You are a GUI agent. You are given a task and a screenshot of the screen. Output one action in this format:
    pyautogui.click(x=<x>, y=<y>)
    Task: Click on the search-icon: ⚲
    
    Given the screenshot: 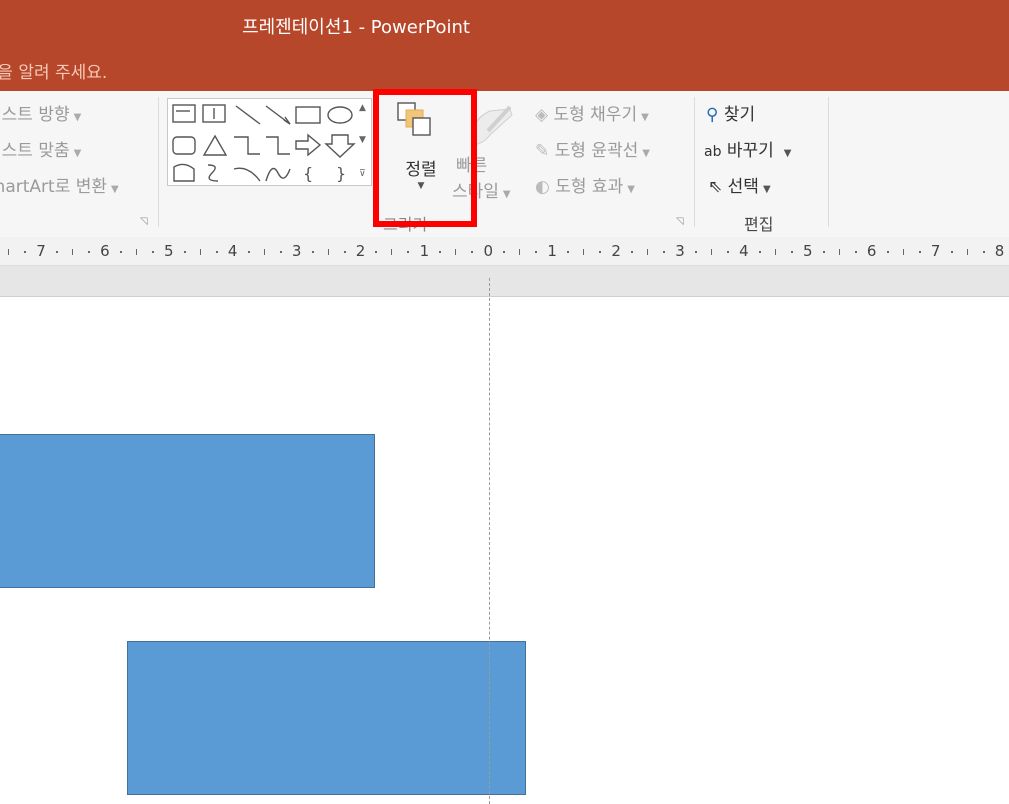 What is the action you would take?
    pyautogui.click(x=712, y=115)
    